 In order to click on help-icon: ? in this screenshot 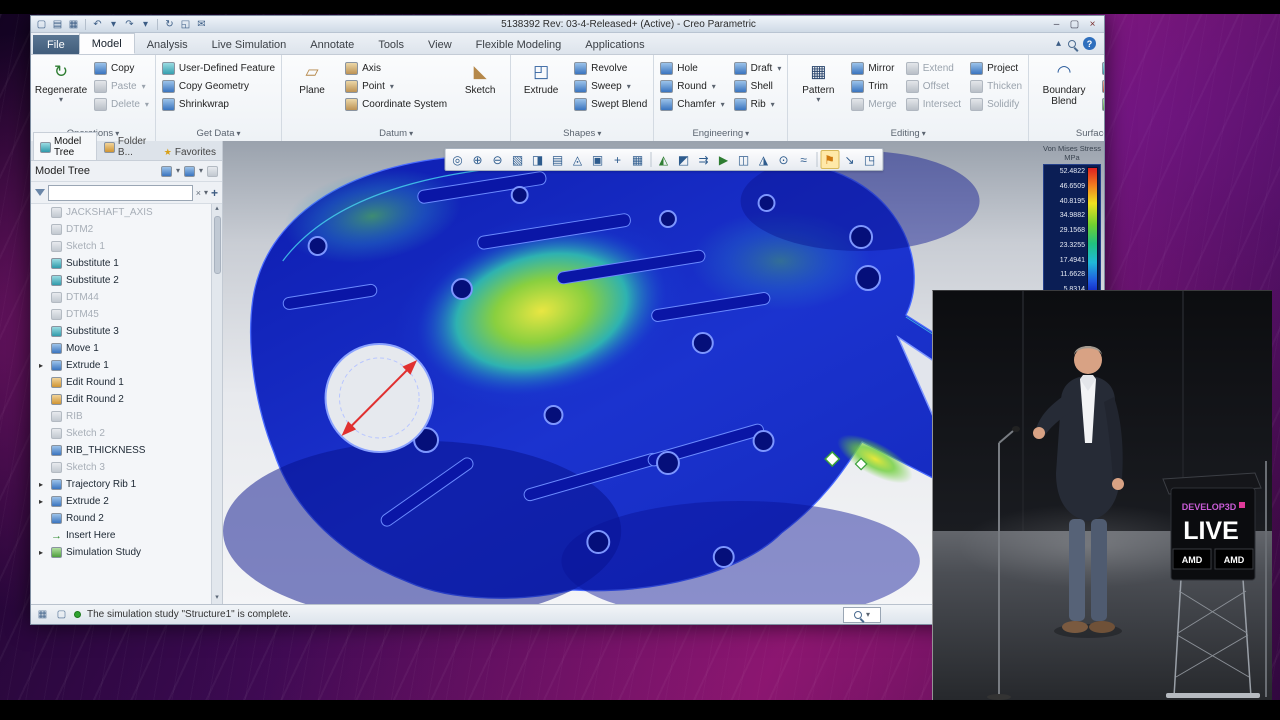, I will do `click(1089, 43)`.